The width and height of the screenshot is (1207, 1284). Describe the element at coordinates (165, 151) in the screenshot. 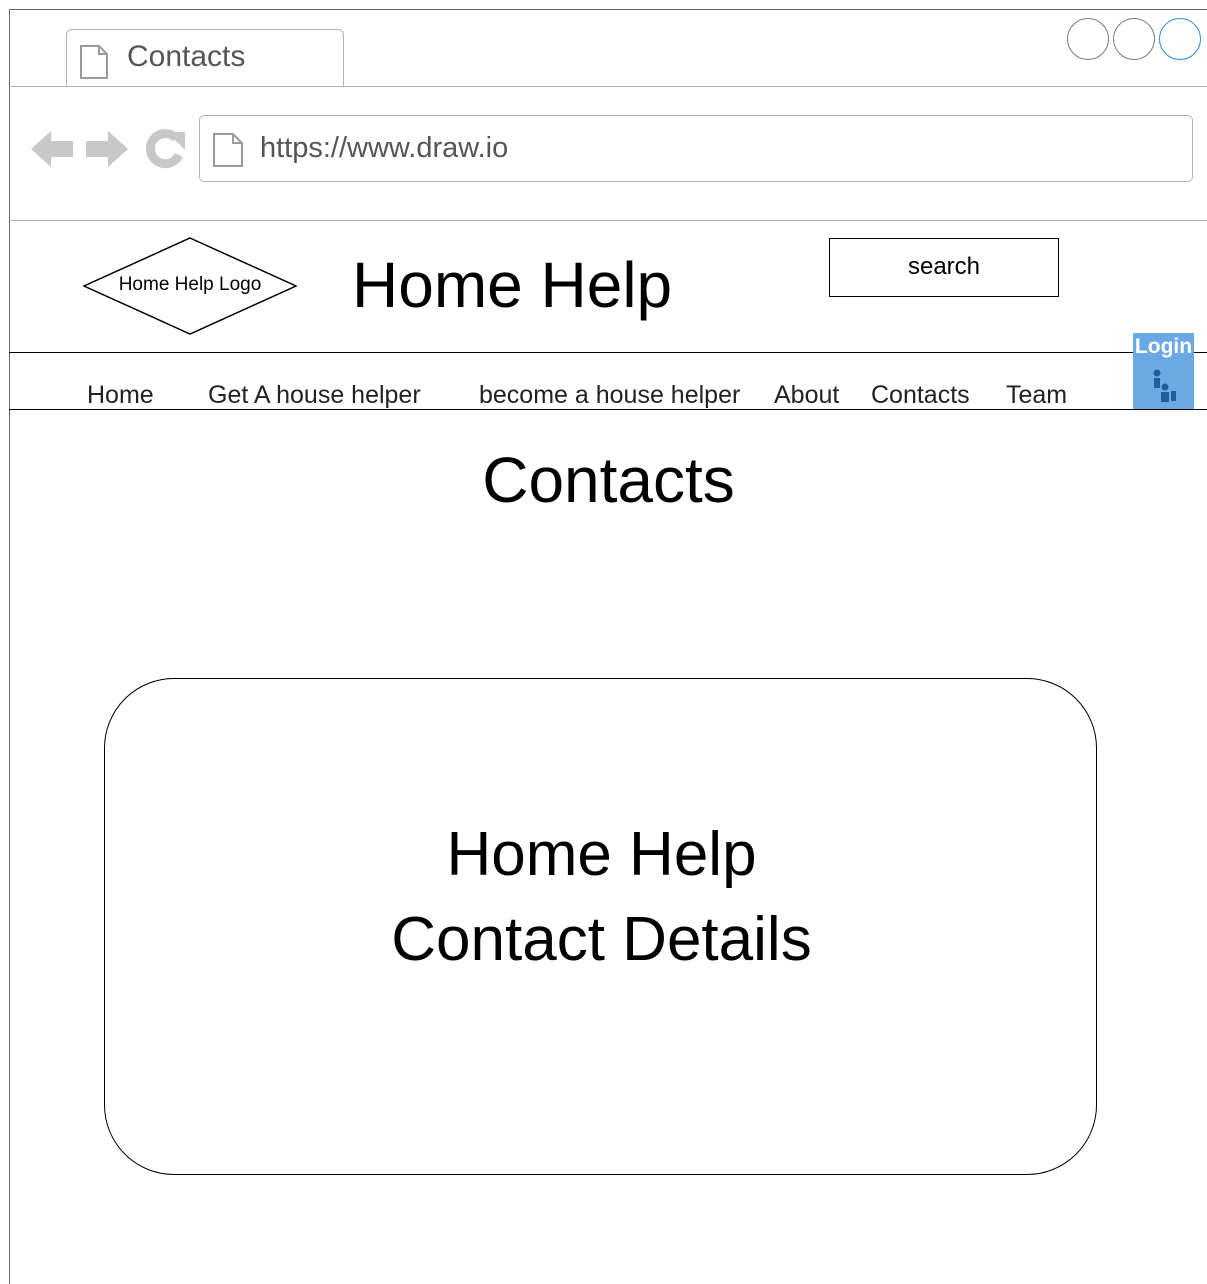

I see `reload-icon` at that location.